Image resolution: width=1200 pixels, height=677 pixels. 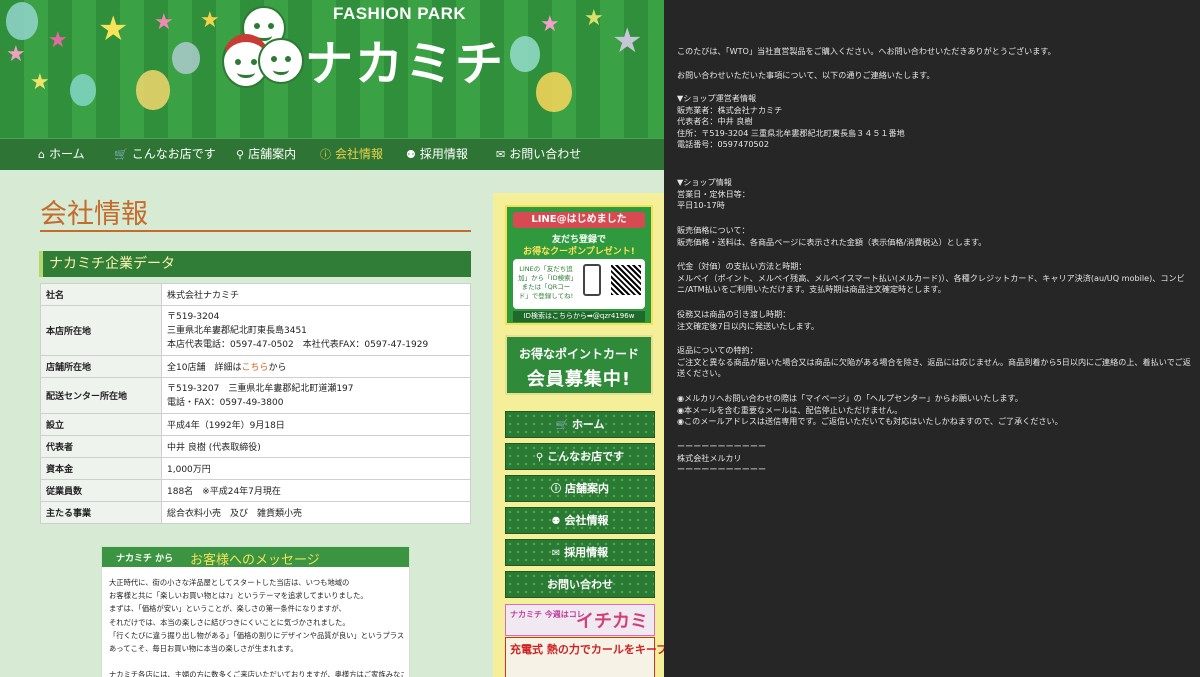 I want to click on table-key: 本店所在地, so click(x=101, y=330).